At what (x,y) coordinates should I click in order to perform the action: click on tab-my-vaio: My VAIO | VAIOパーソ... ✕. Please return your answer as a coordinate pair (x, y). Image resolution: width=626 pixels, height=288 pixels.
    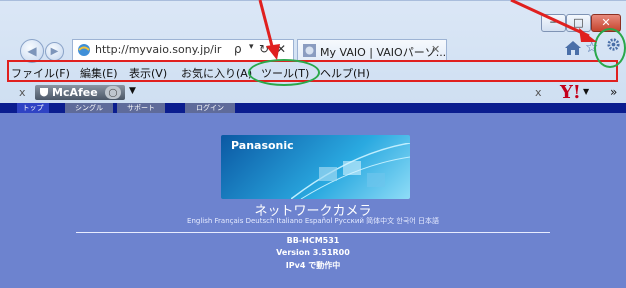
    Looking at the image, I should click on (372, 50).